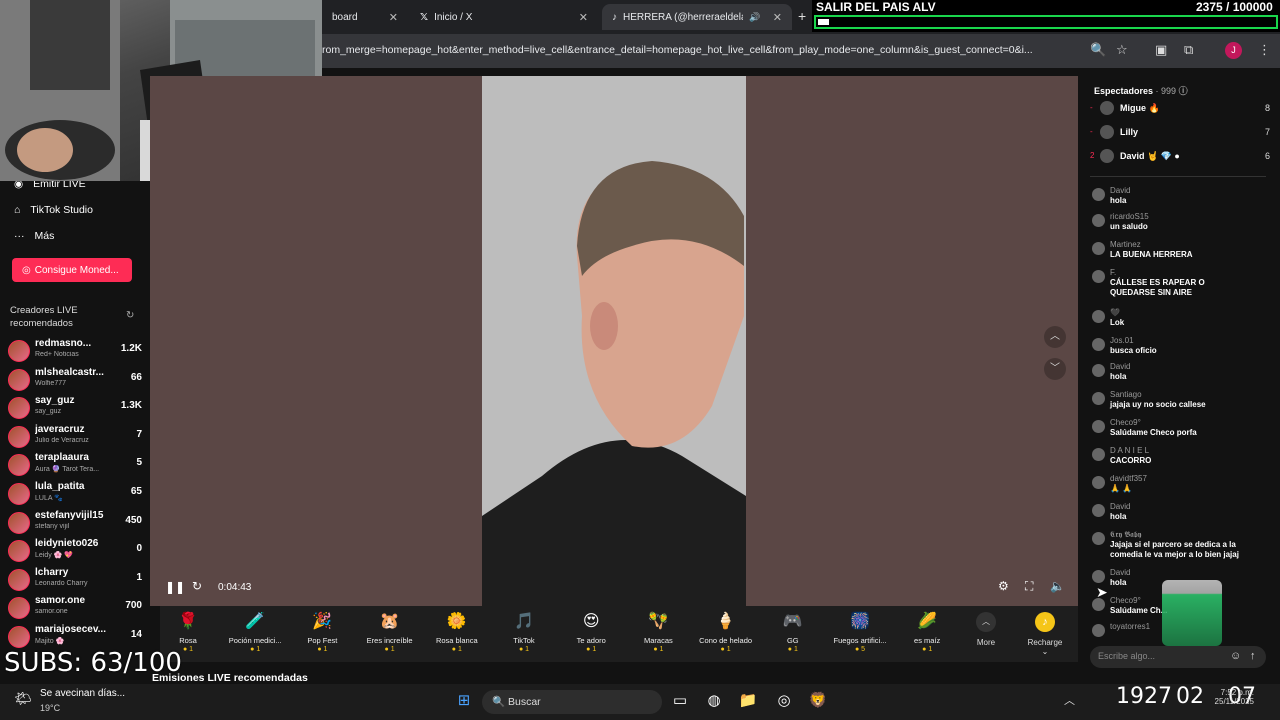  I want to click on ranking-row: 2 David 🤘 💎 ● 6, so click(1180, 157).